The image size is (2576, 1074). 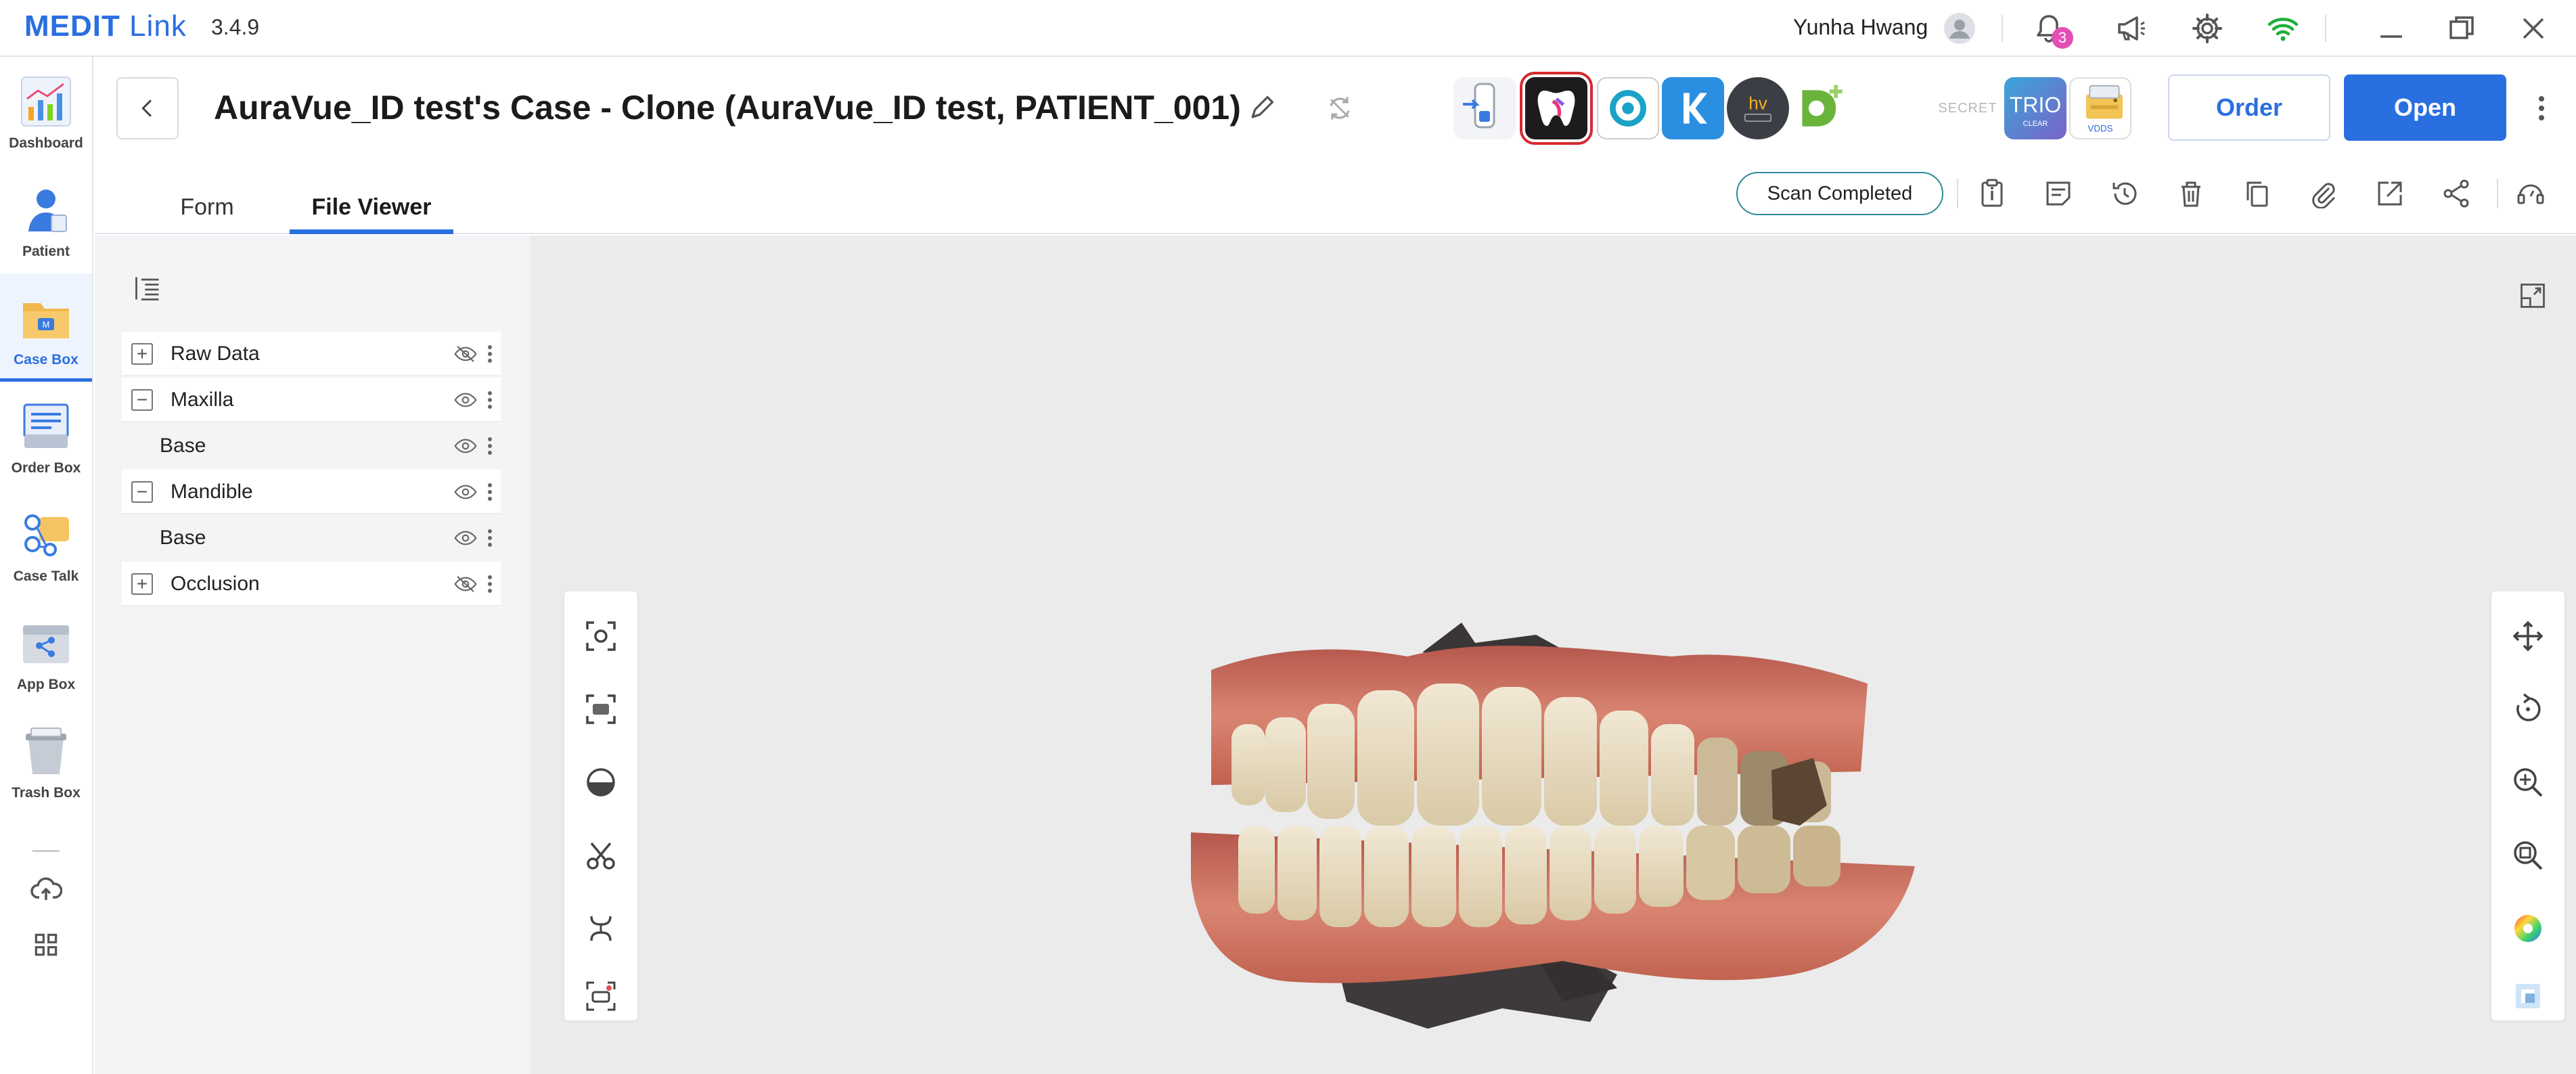 I want to click on titlebar-separator, so click(x=2325, y=28).